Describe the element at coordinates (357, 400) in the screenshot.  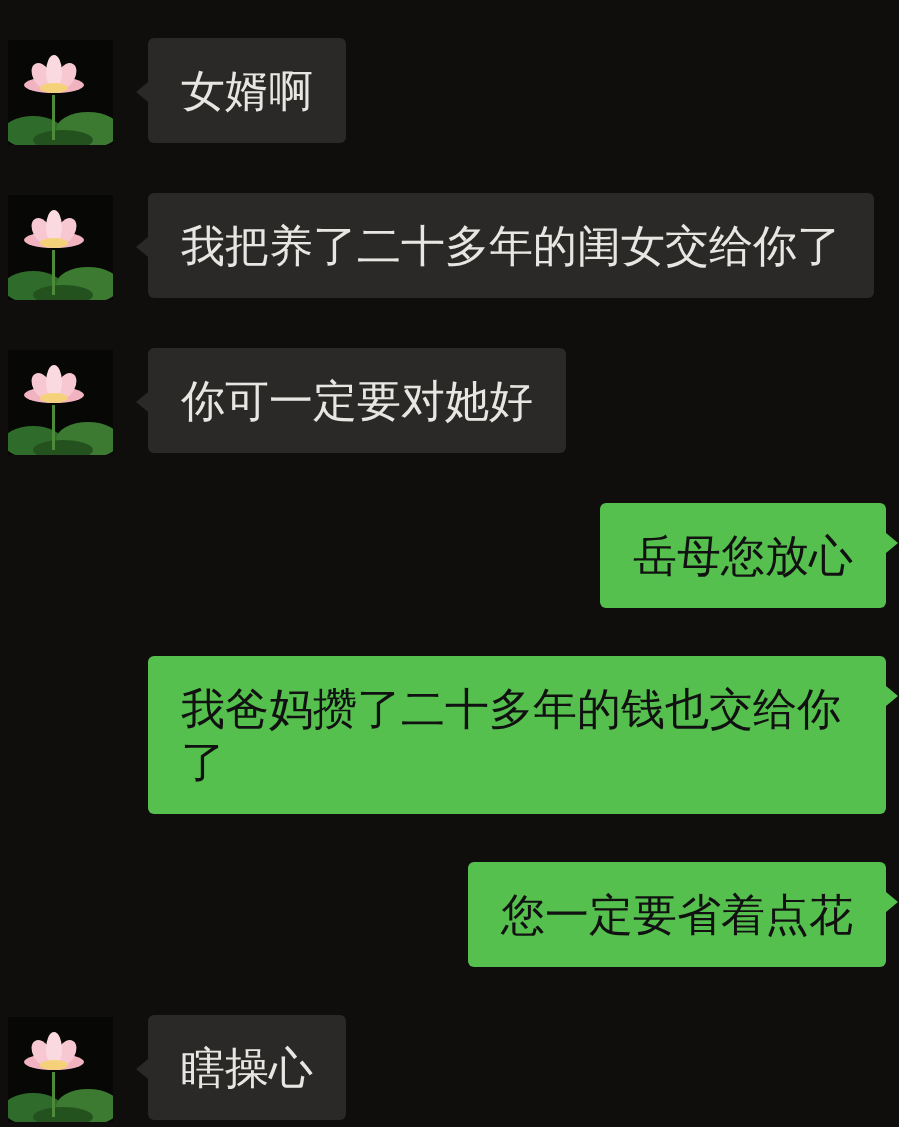
I see `incoming-message-bubble: 你可一定要对她好` at that location.